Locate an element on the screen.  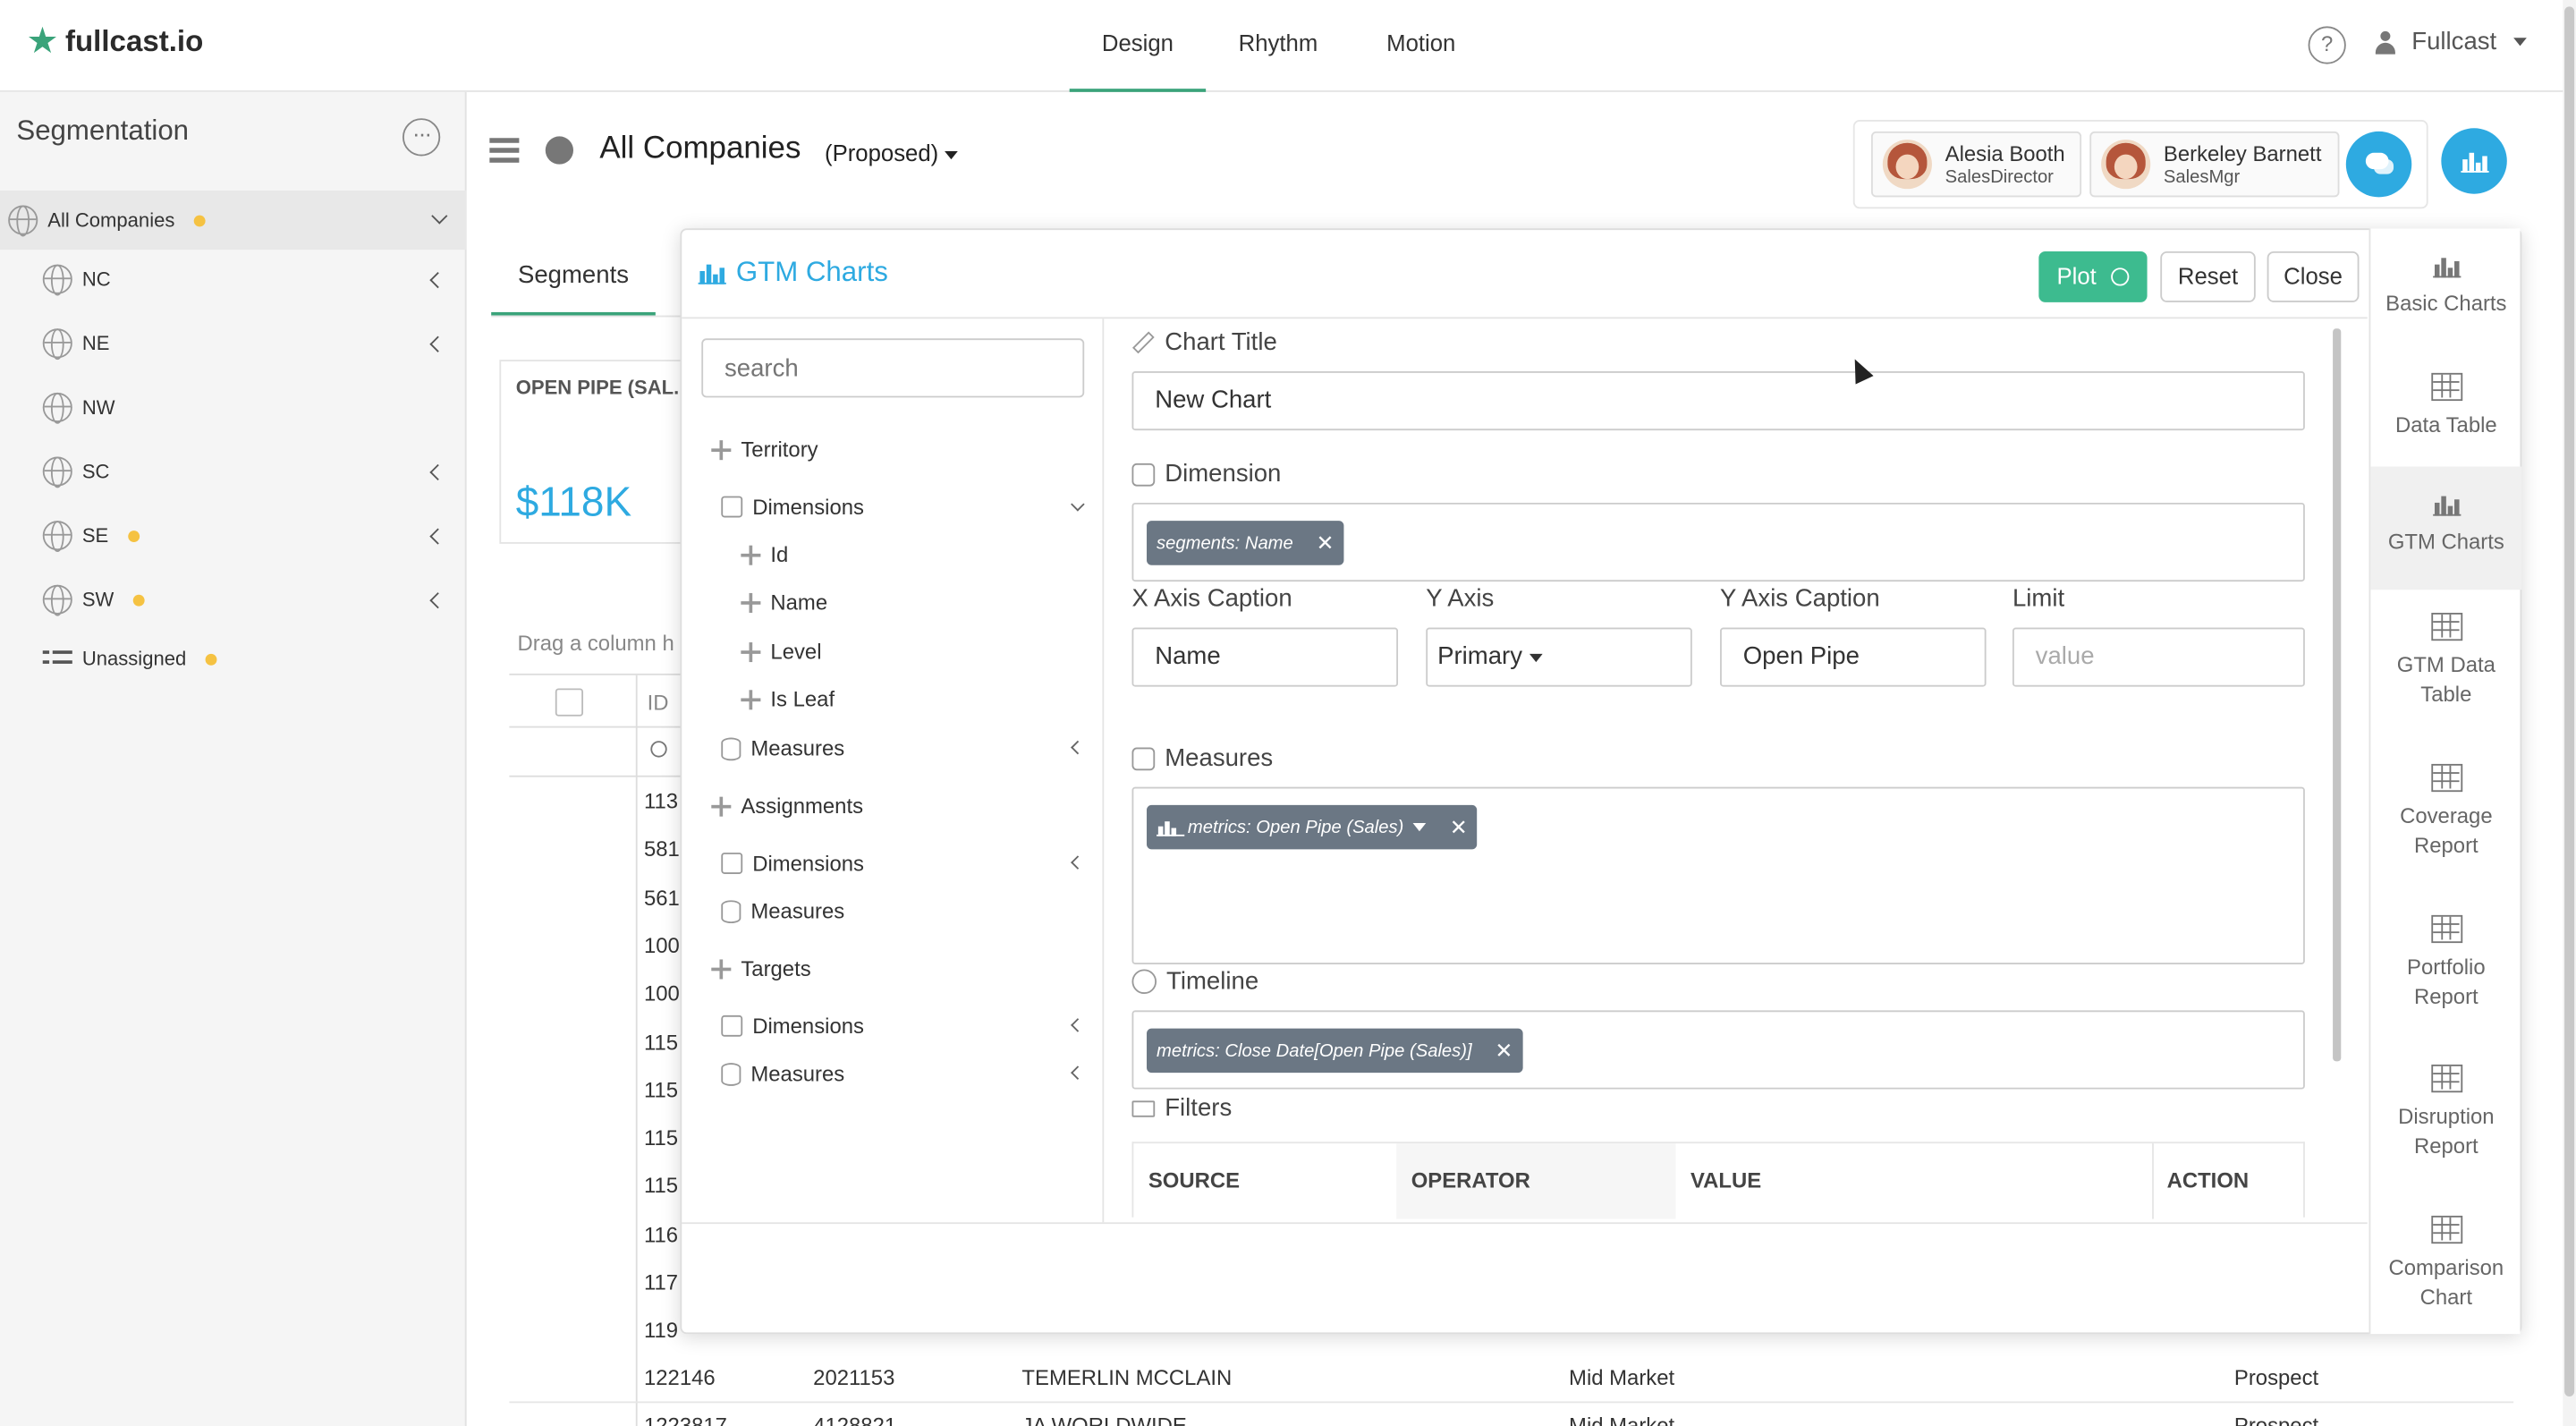
scrollbar is located at coordinates (2337, 695).